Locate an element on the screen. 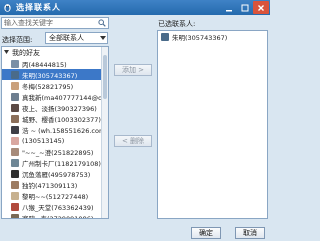 The width and height of the screenshot is (320, 241). remove-button-label: < 删除 is located at coordinates (133, 141).